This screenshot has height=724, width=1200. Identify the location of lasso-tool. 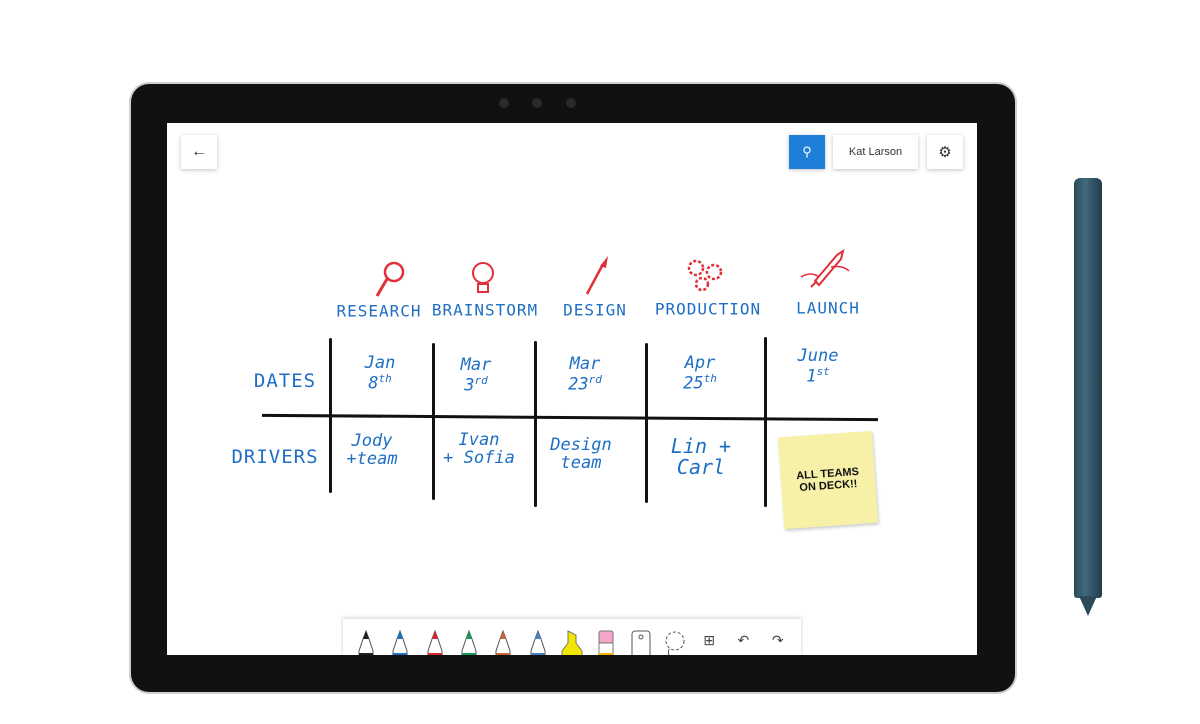
(675, 641).